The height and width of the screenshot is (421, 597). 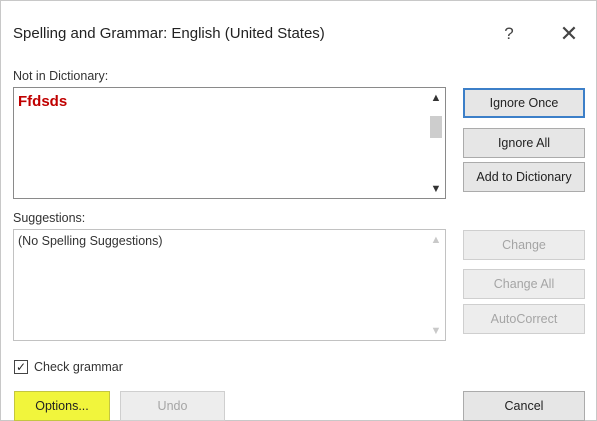 What do you see at coordinates (21, 367) in the screenshot?
I see `check-grammar-checkbox: ✓` at bounding box center [21, 367].